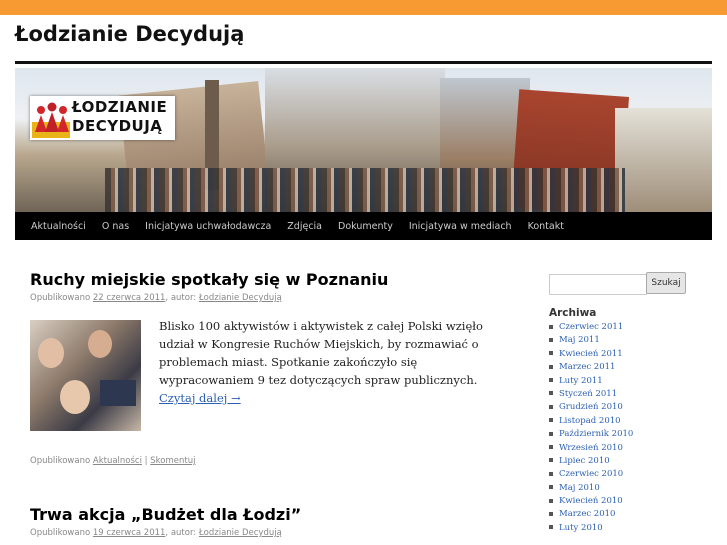  Describe the element at coordinates (304, 226) in the screenshot. I see `nav-item-zdjecia: Zdjęcia` at that location.